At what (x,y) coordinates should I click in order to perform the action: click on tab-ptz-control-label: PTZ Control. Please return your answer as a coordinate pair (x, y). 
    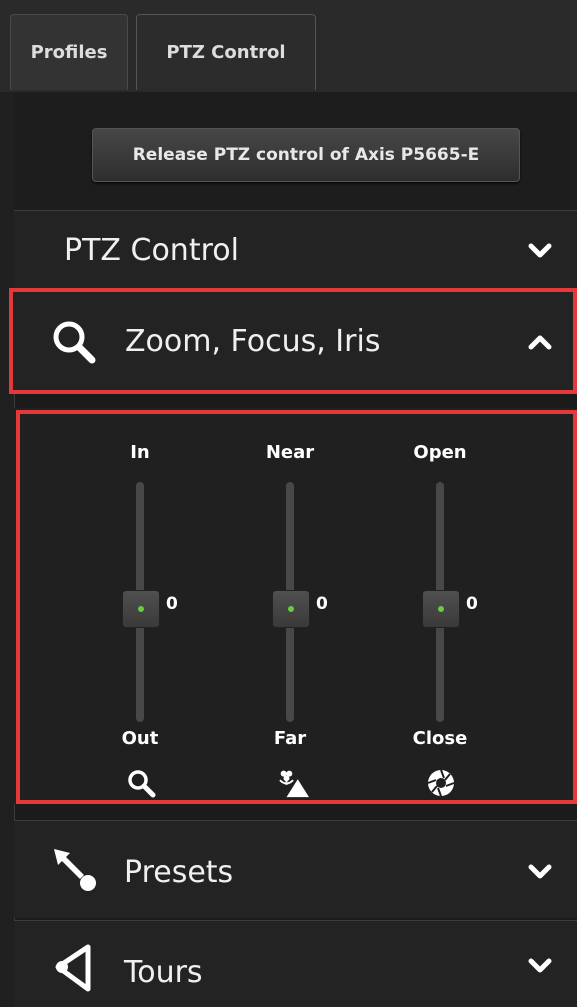
    Looking at the image, I should click on (226, 52).